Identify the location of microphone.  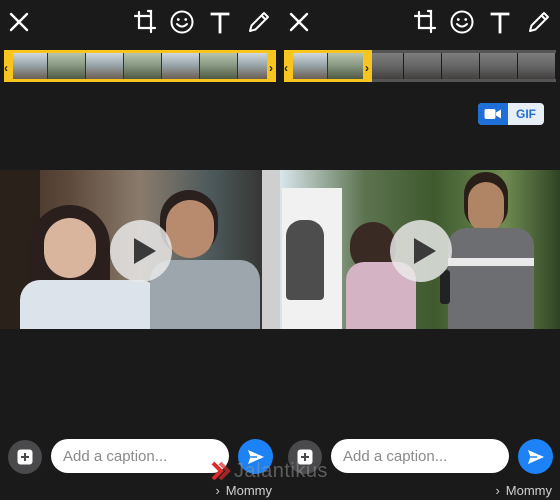
(445, 287).